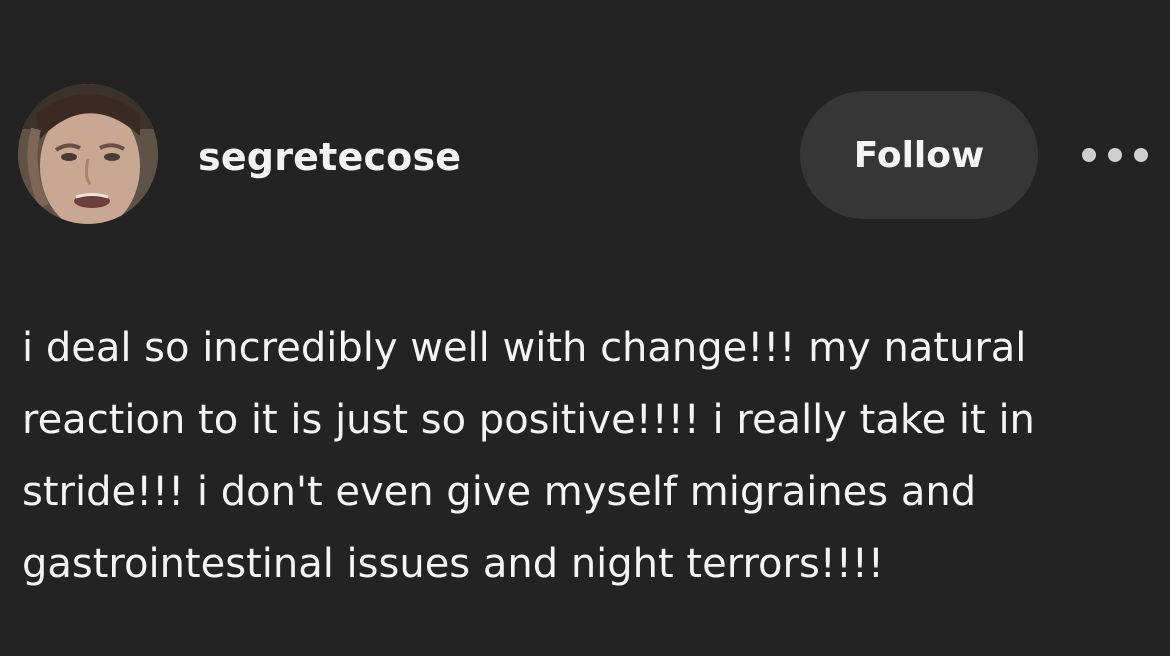 The height and width of the screenshot is (656, 1170). I want to click on username: segretecose, so click(329, 157).